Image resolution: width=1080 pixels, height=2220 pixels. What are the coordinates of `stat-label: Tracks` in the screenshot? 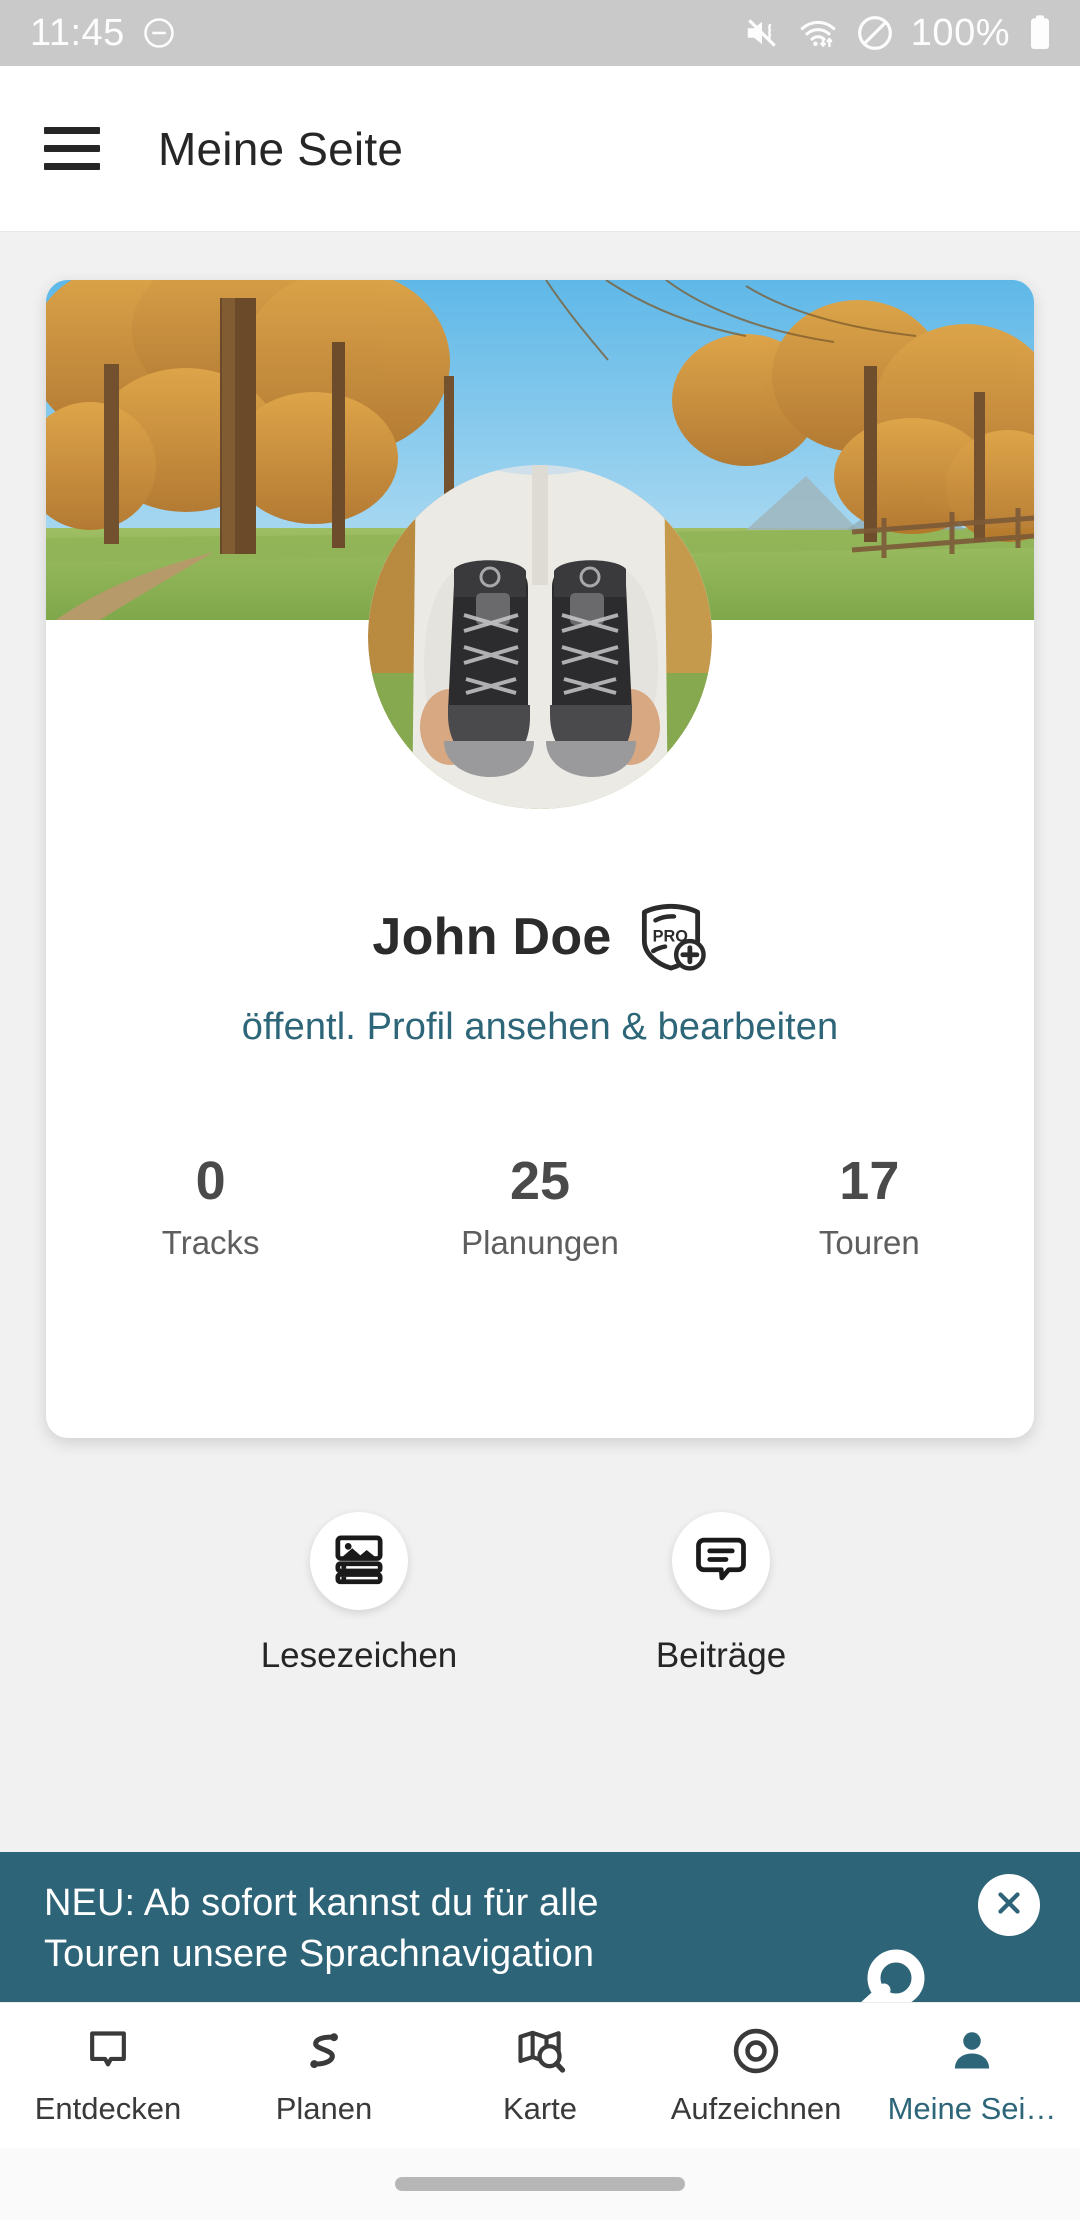 It's located at (210, 1243).